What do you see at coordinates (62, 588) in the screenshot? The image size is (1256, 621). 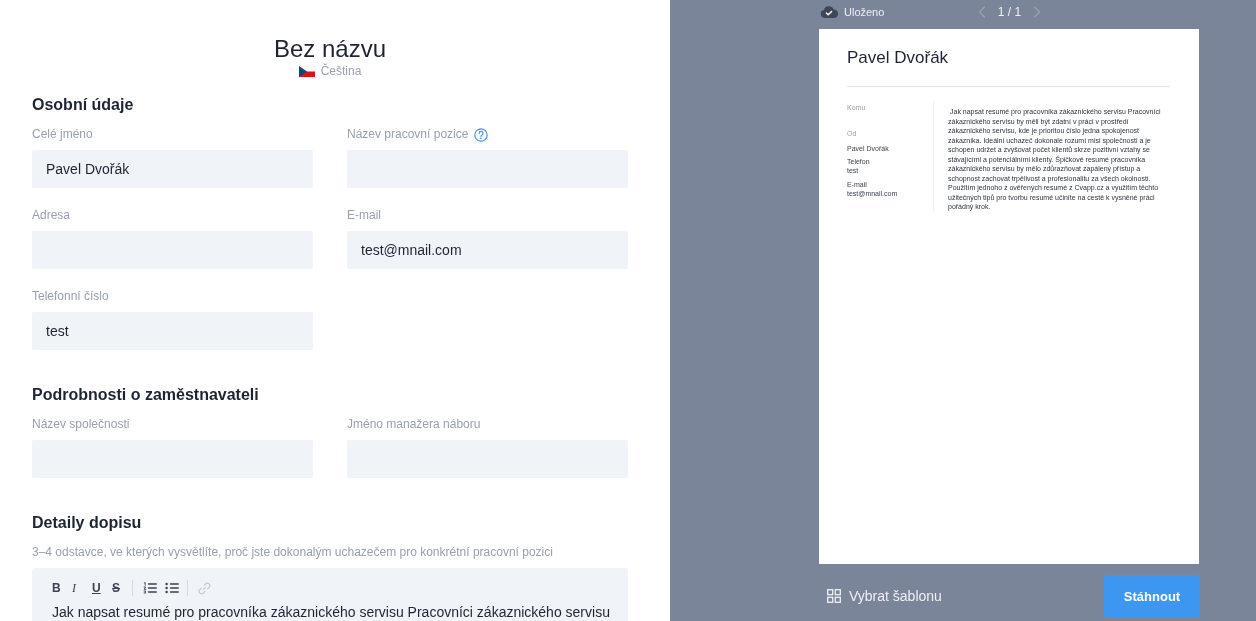 I see `bold-button: B` at bounding box center [62, 588].